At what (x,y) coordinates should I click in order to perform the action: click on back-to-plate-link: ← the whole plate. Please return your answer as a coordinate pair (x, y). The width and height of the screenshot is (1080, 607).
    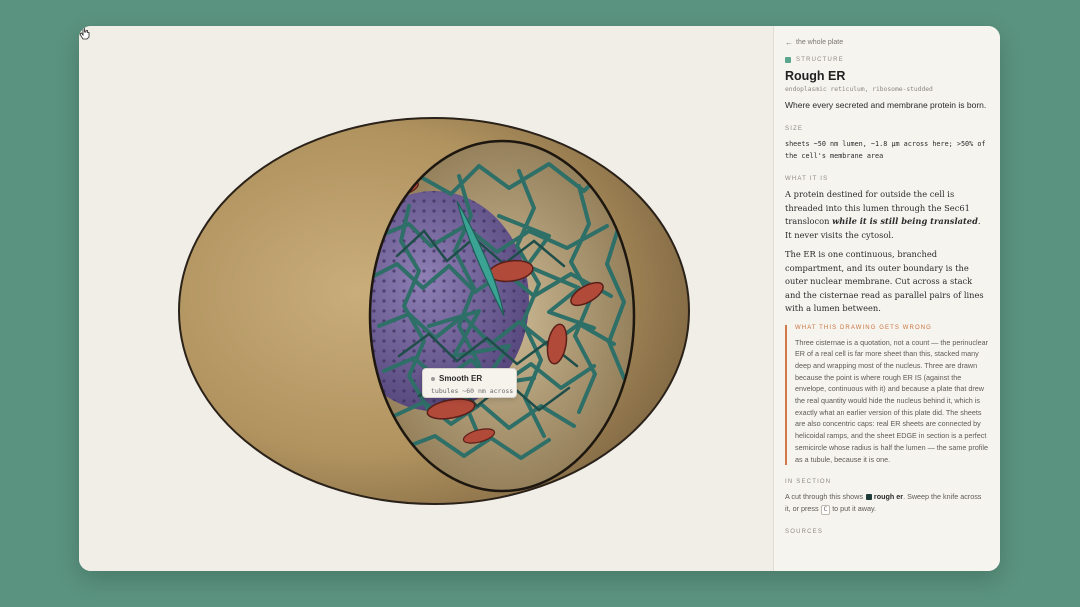
    Looking at the image, I should click on (886, 42).